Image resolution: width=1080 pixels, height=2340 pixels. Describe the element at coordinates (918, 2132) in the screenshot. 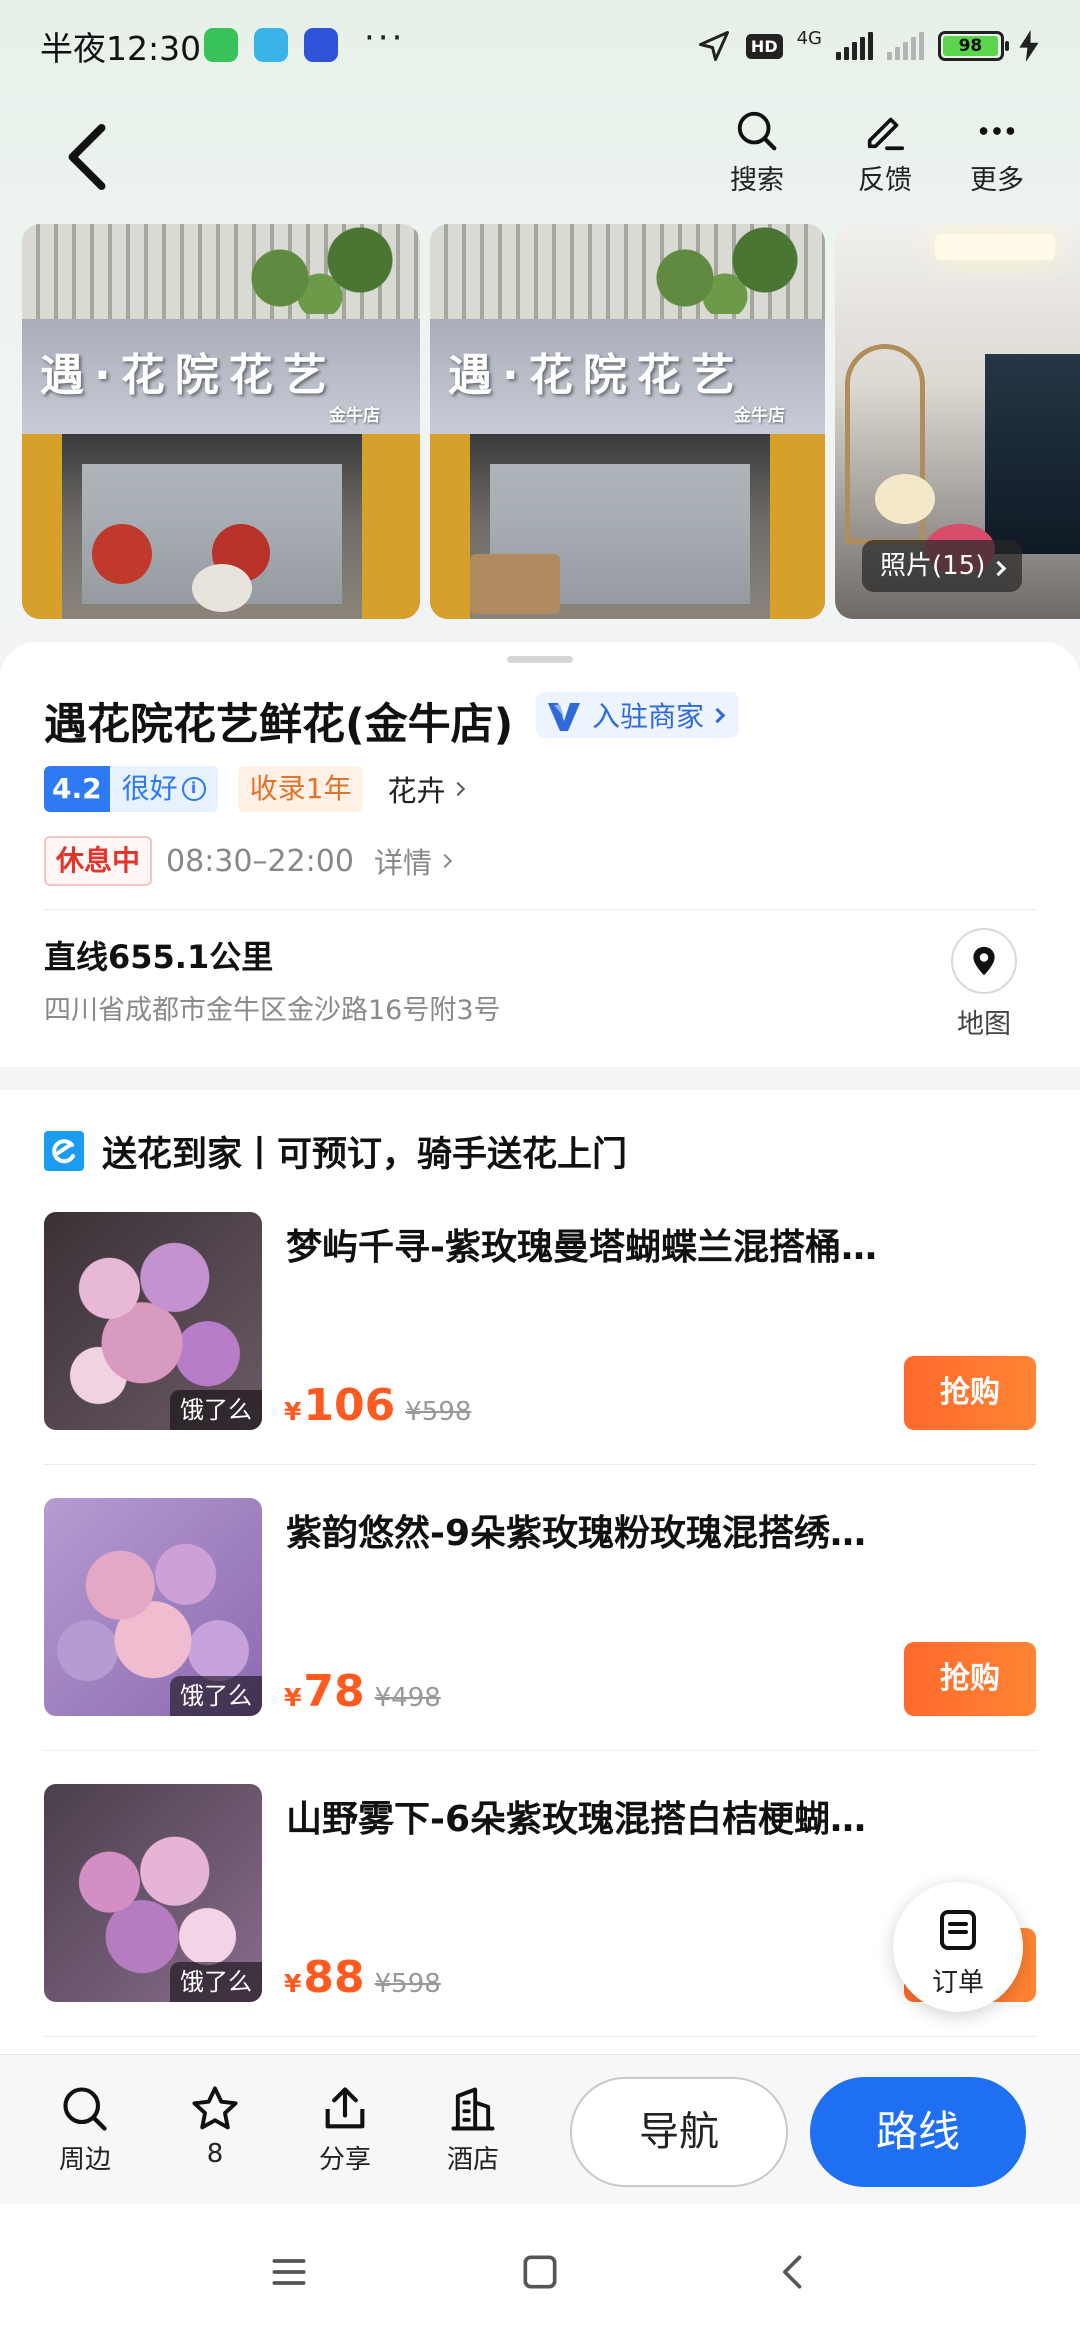

I see `route-button: 路线` at that location.